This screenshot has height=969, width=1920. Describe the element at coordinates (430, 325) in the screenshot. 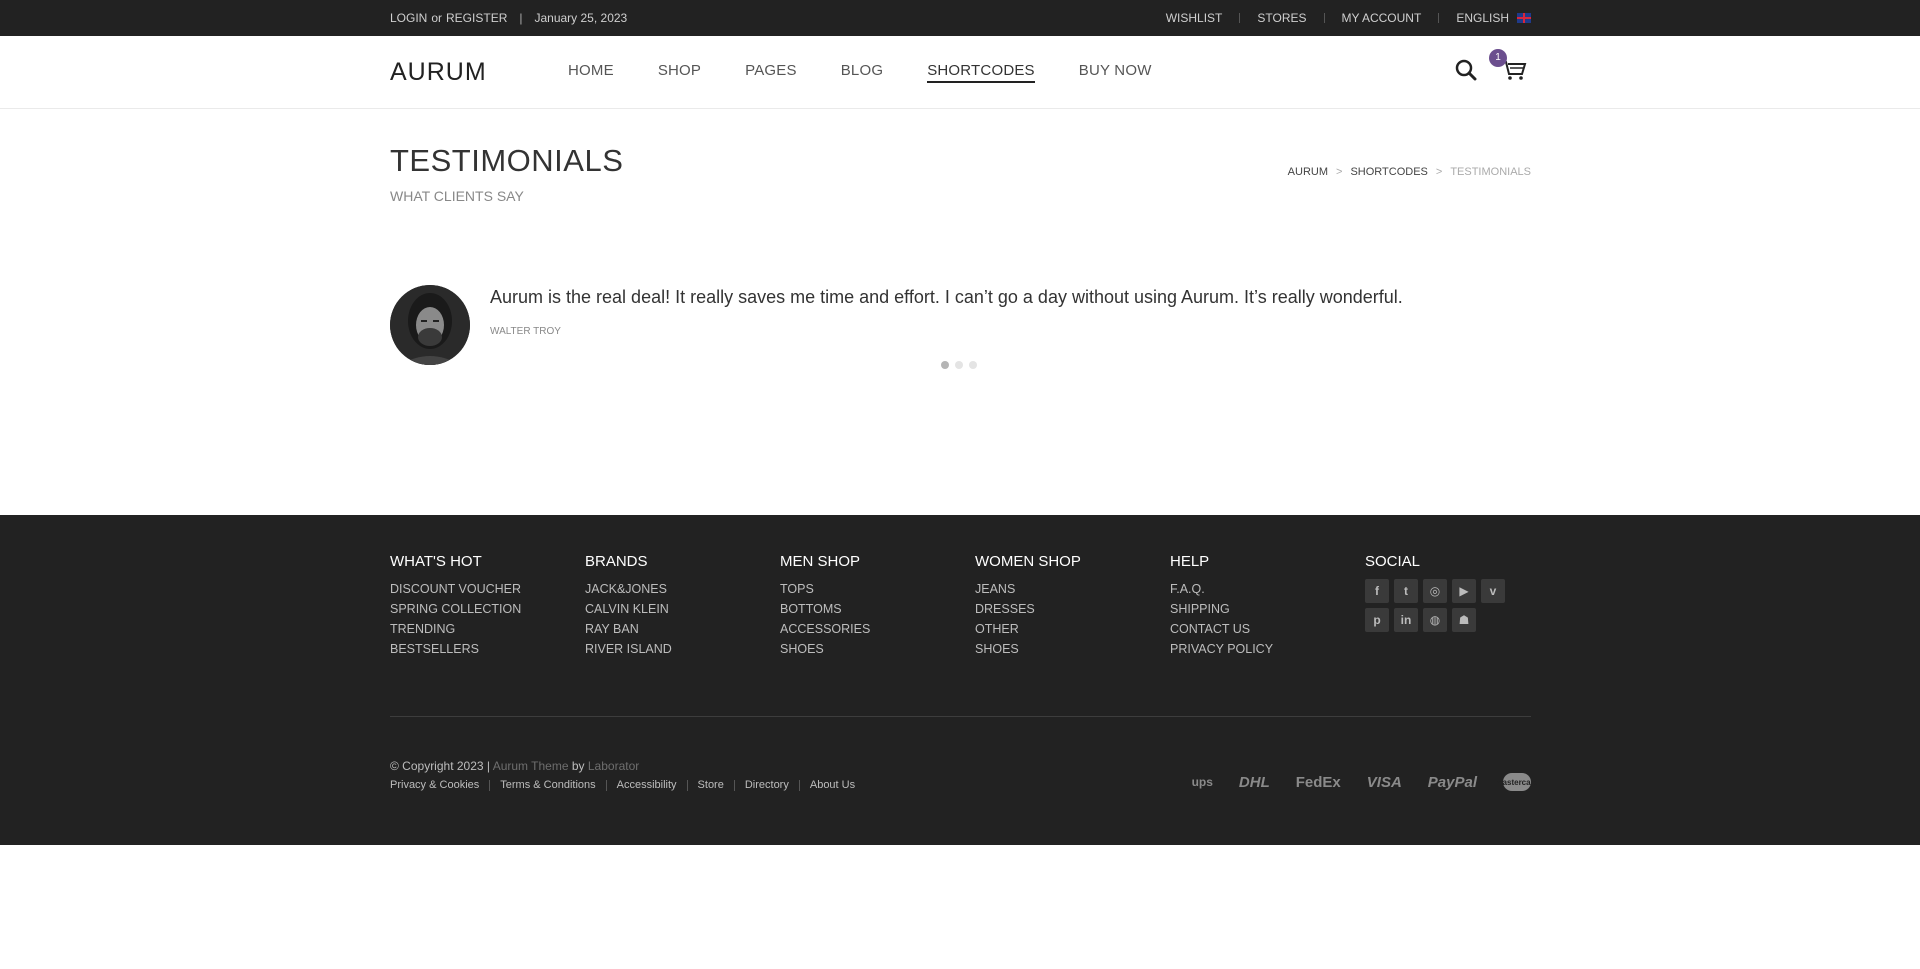

I see `avatar` at that location.